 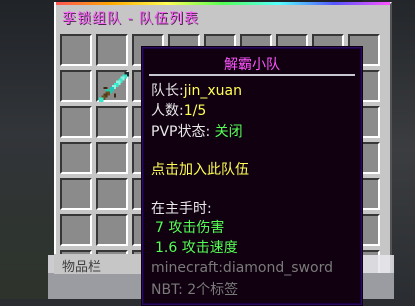 What do you see at coordinates (195, 290) in the screenshot?
I see `nbt-info: NBT: 2个标签` at bounding box center [195, 290].